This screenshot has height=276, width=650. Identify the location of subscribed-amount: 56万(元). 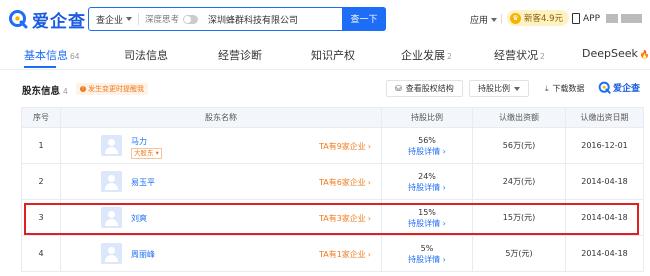
(519, 145).